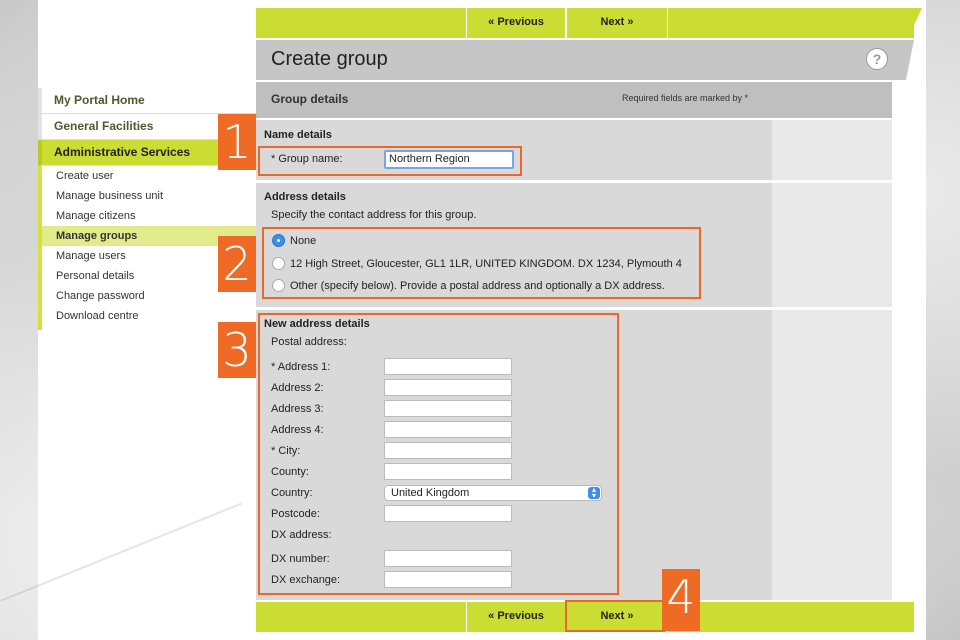 This screenshot has width=960, height=640. What do you see at coordinates (516, 617) in the screenshot?
I see `previous-button-bottom: « Previous` at bounding box center [516, 617].